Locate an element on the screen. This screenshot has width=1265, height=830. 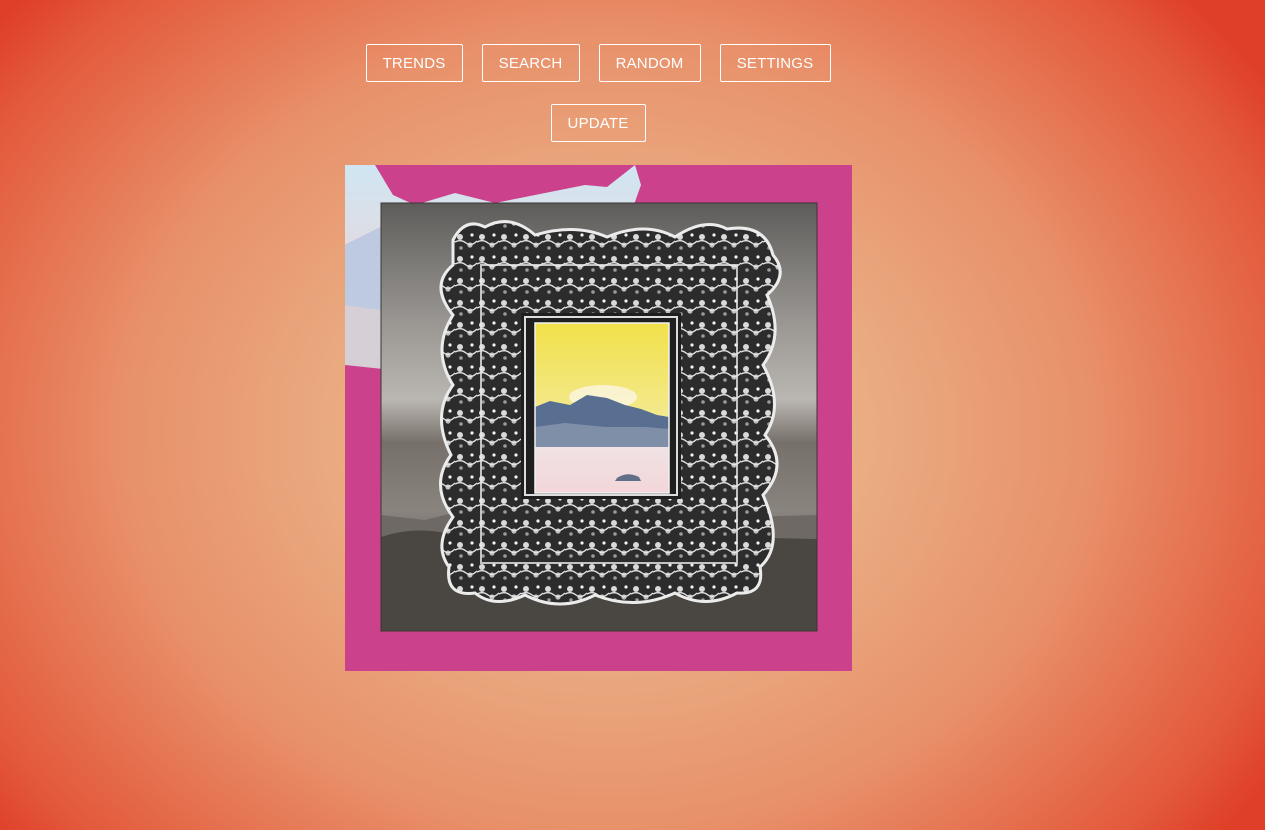
main-nav: TRENDS SEARCH RANDOM SETTINGS is located at coordinates (598, 63).